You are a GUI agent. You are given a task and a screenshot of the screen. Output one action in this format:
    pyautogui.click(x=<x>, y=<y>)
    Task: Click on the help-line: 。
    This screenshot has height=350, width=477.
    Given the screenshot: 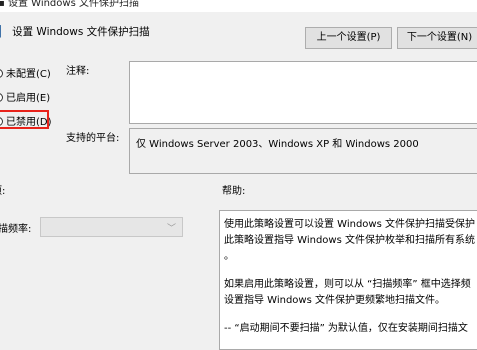 What is the action you would take?
    pyautogui.click(x=229, y=256)
    